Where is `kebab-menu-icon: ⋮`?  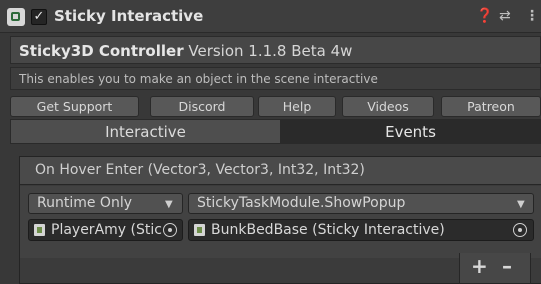
kebab-menu-icon: ⋮ is located at coordinates (532, 16).